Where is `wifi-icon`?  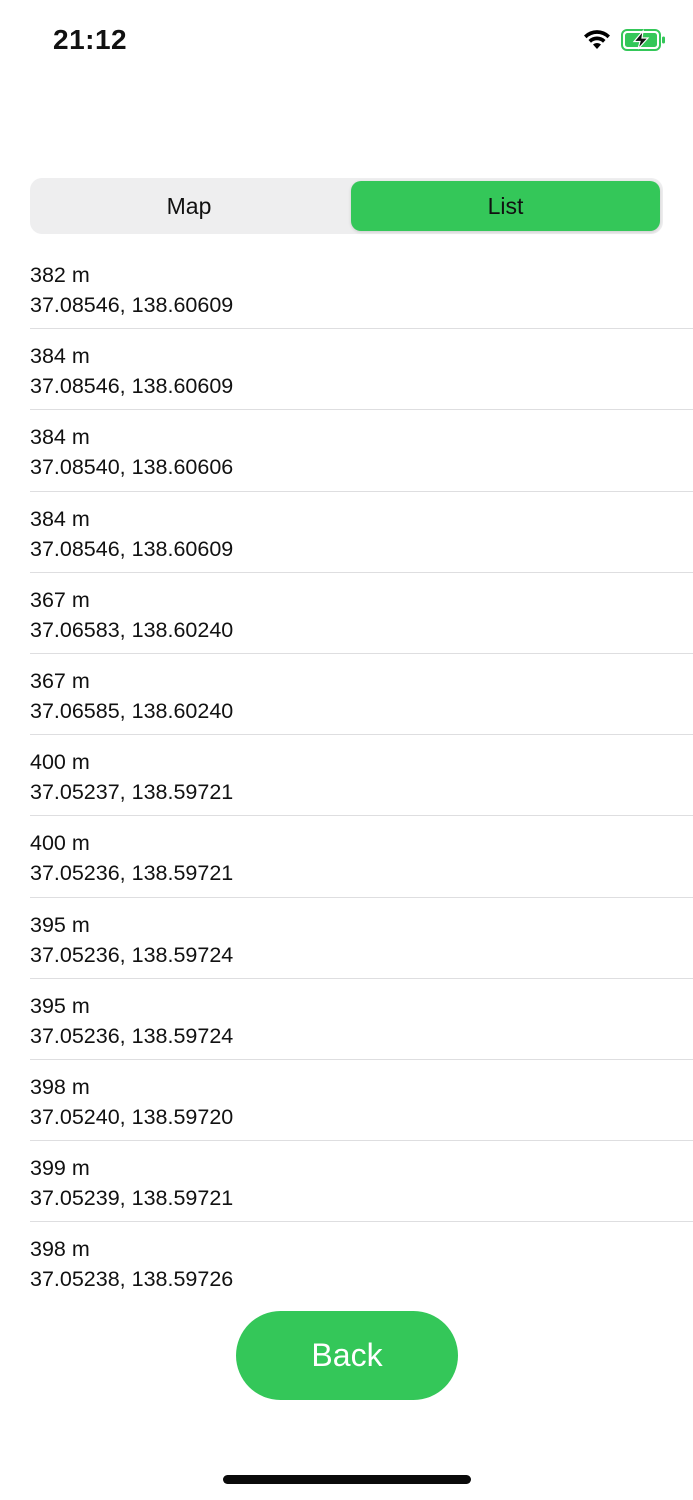
wifi-icon is located at coordinates (597, 42).